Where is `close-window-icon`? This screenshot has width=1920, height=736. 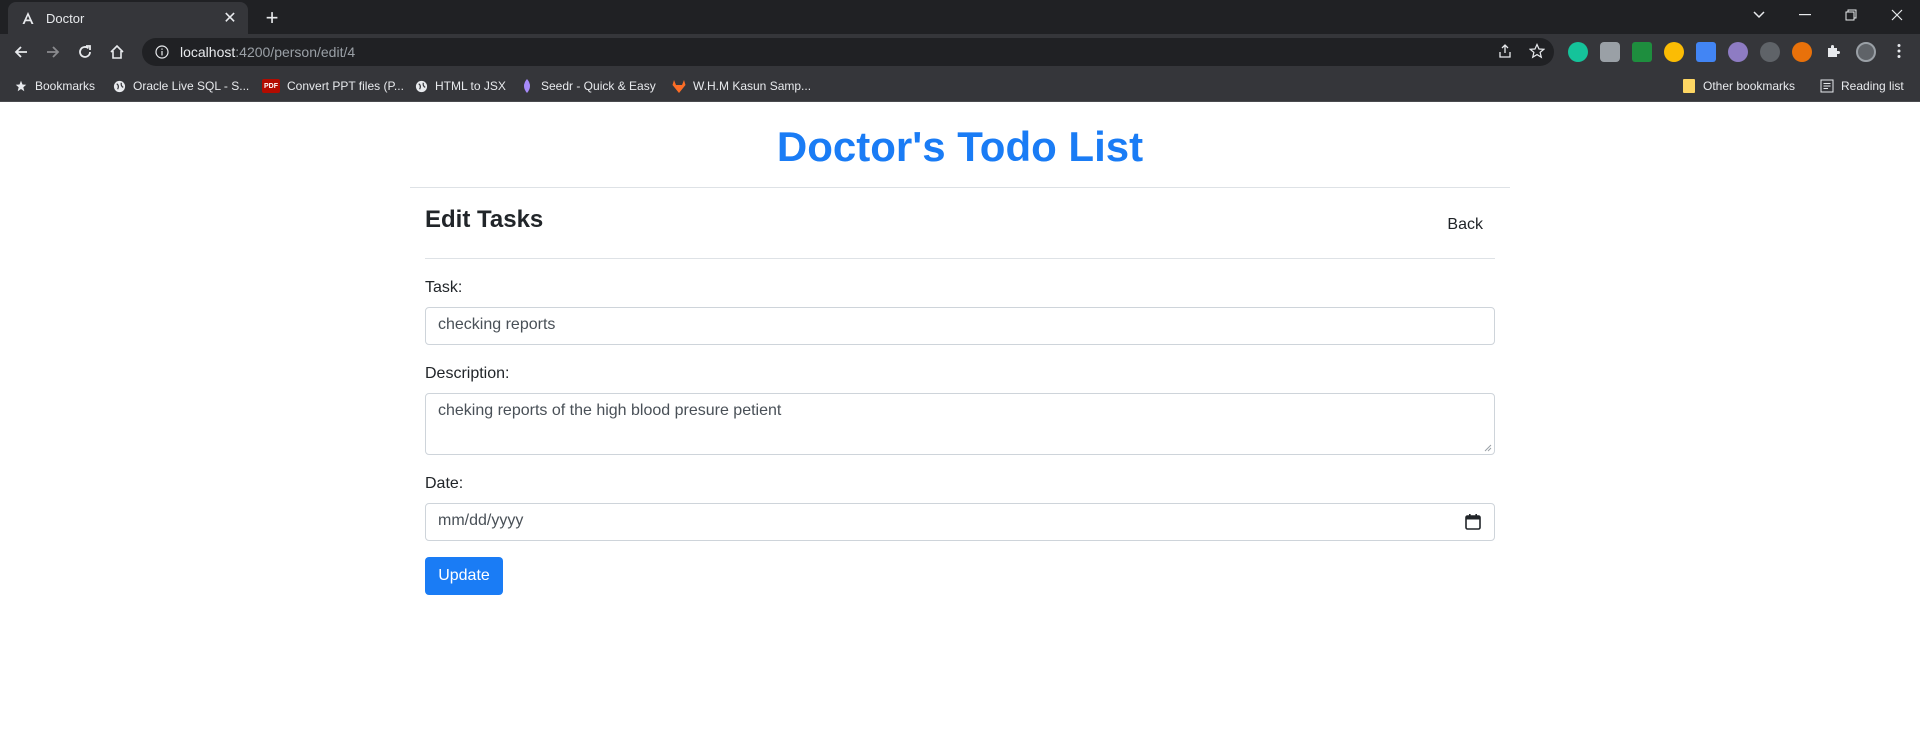
close-window-icon is located at coordinates (1897, 15).